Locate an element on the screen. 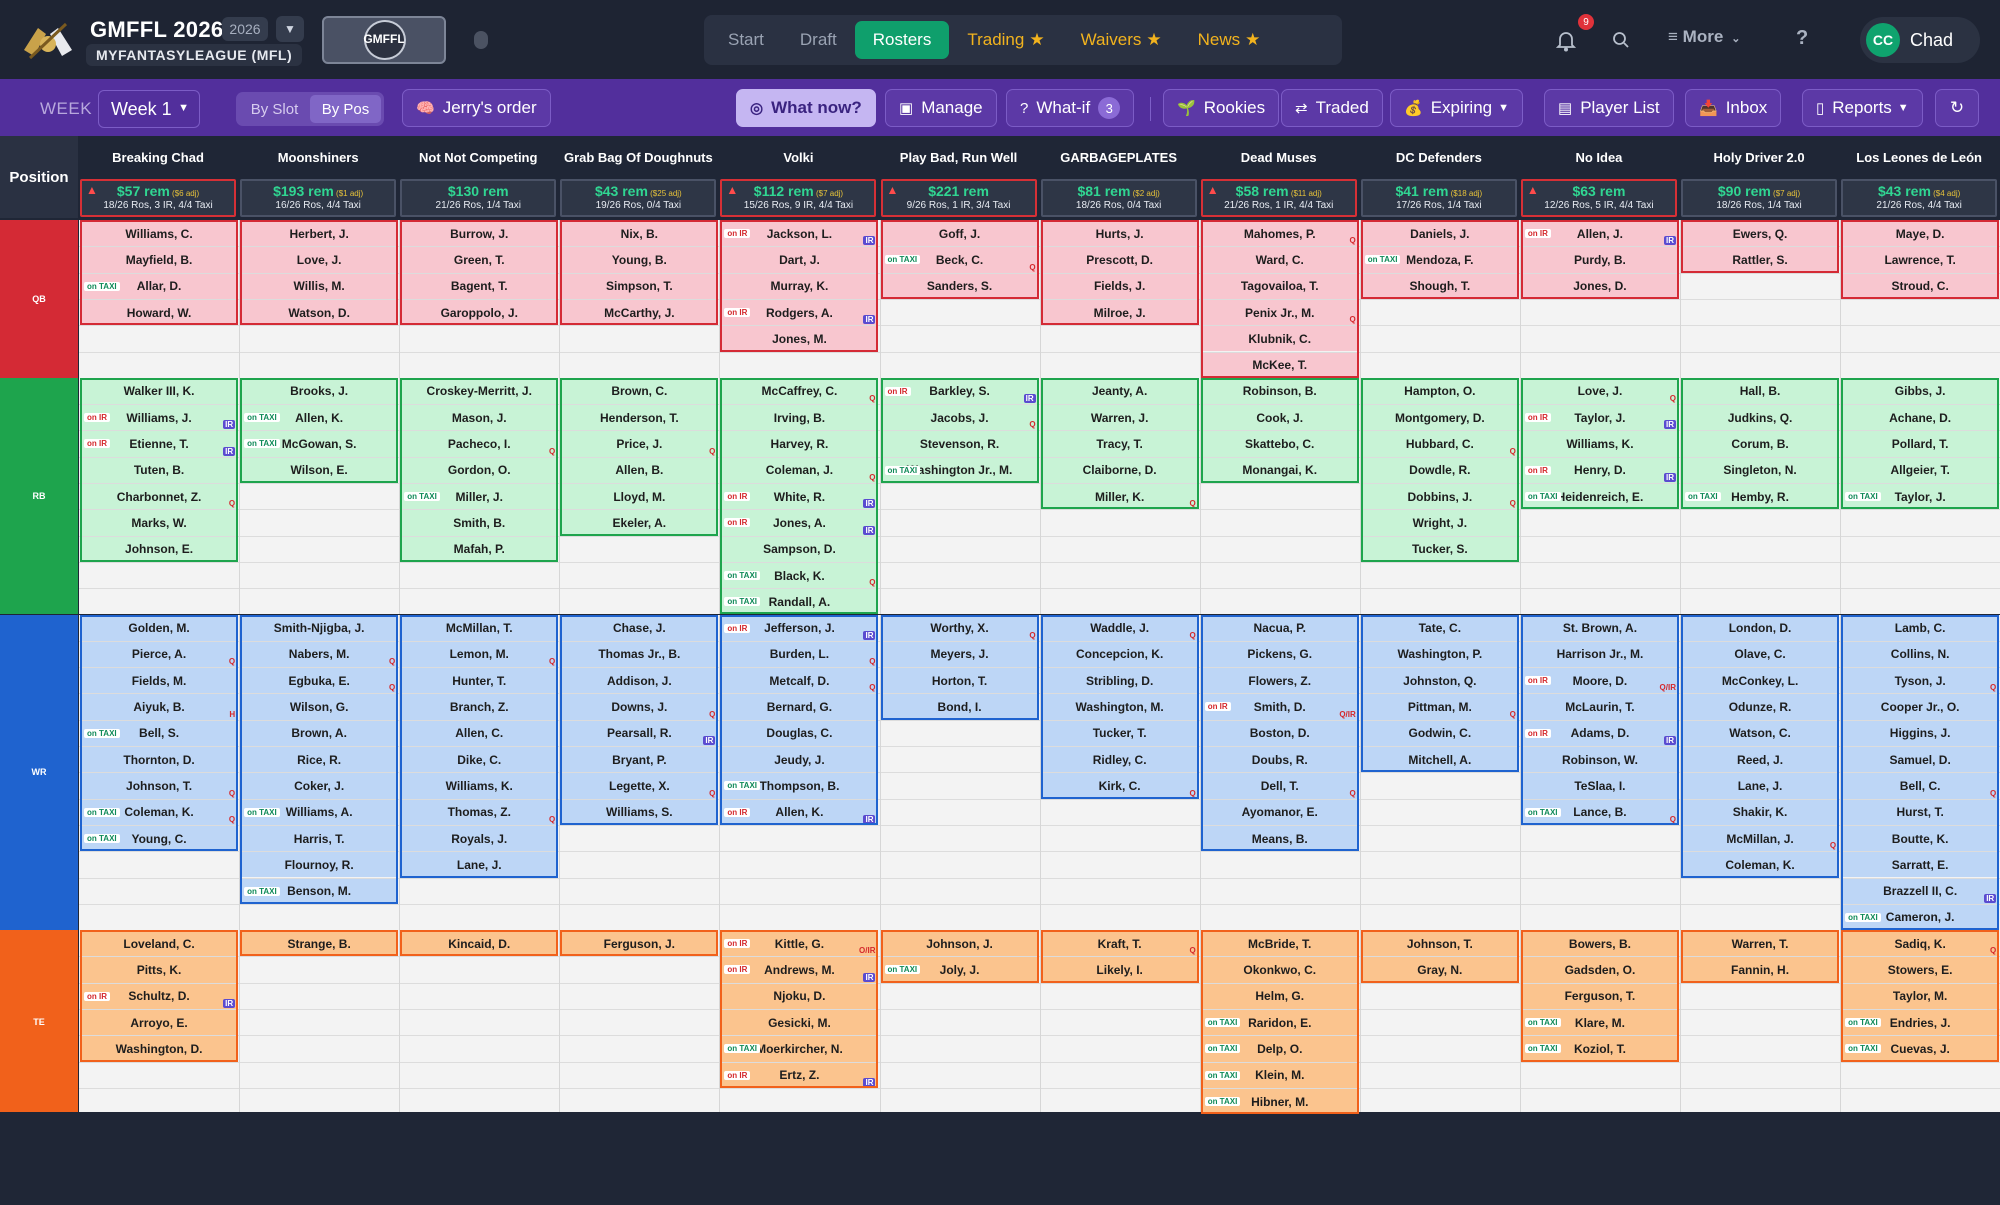 This screenshot has height=1205, width=2000. player-cell: Boston, D. is located at coordinates (1279, 733).